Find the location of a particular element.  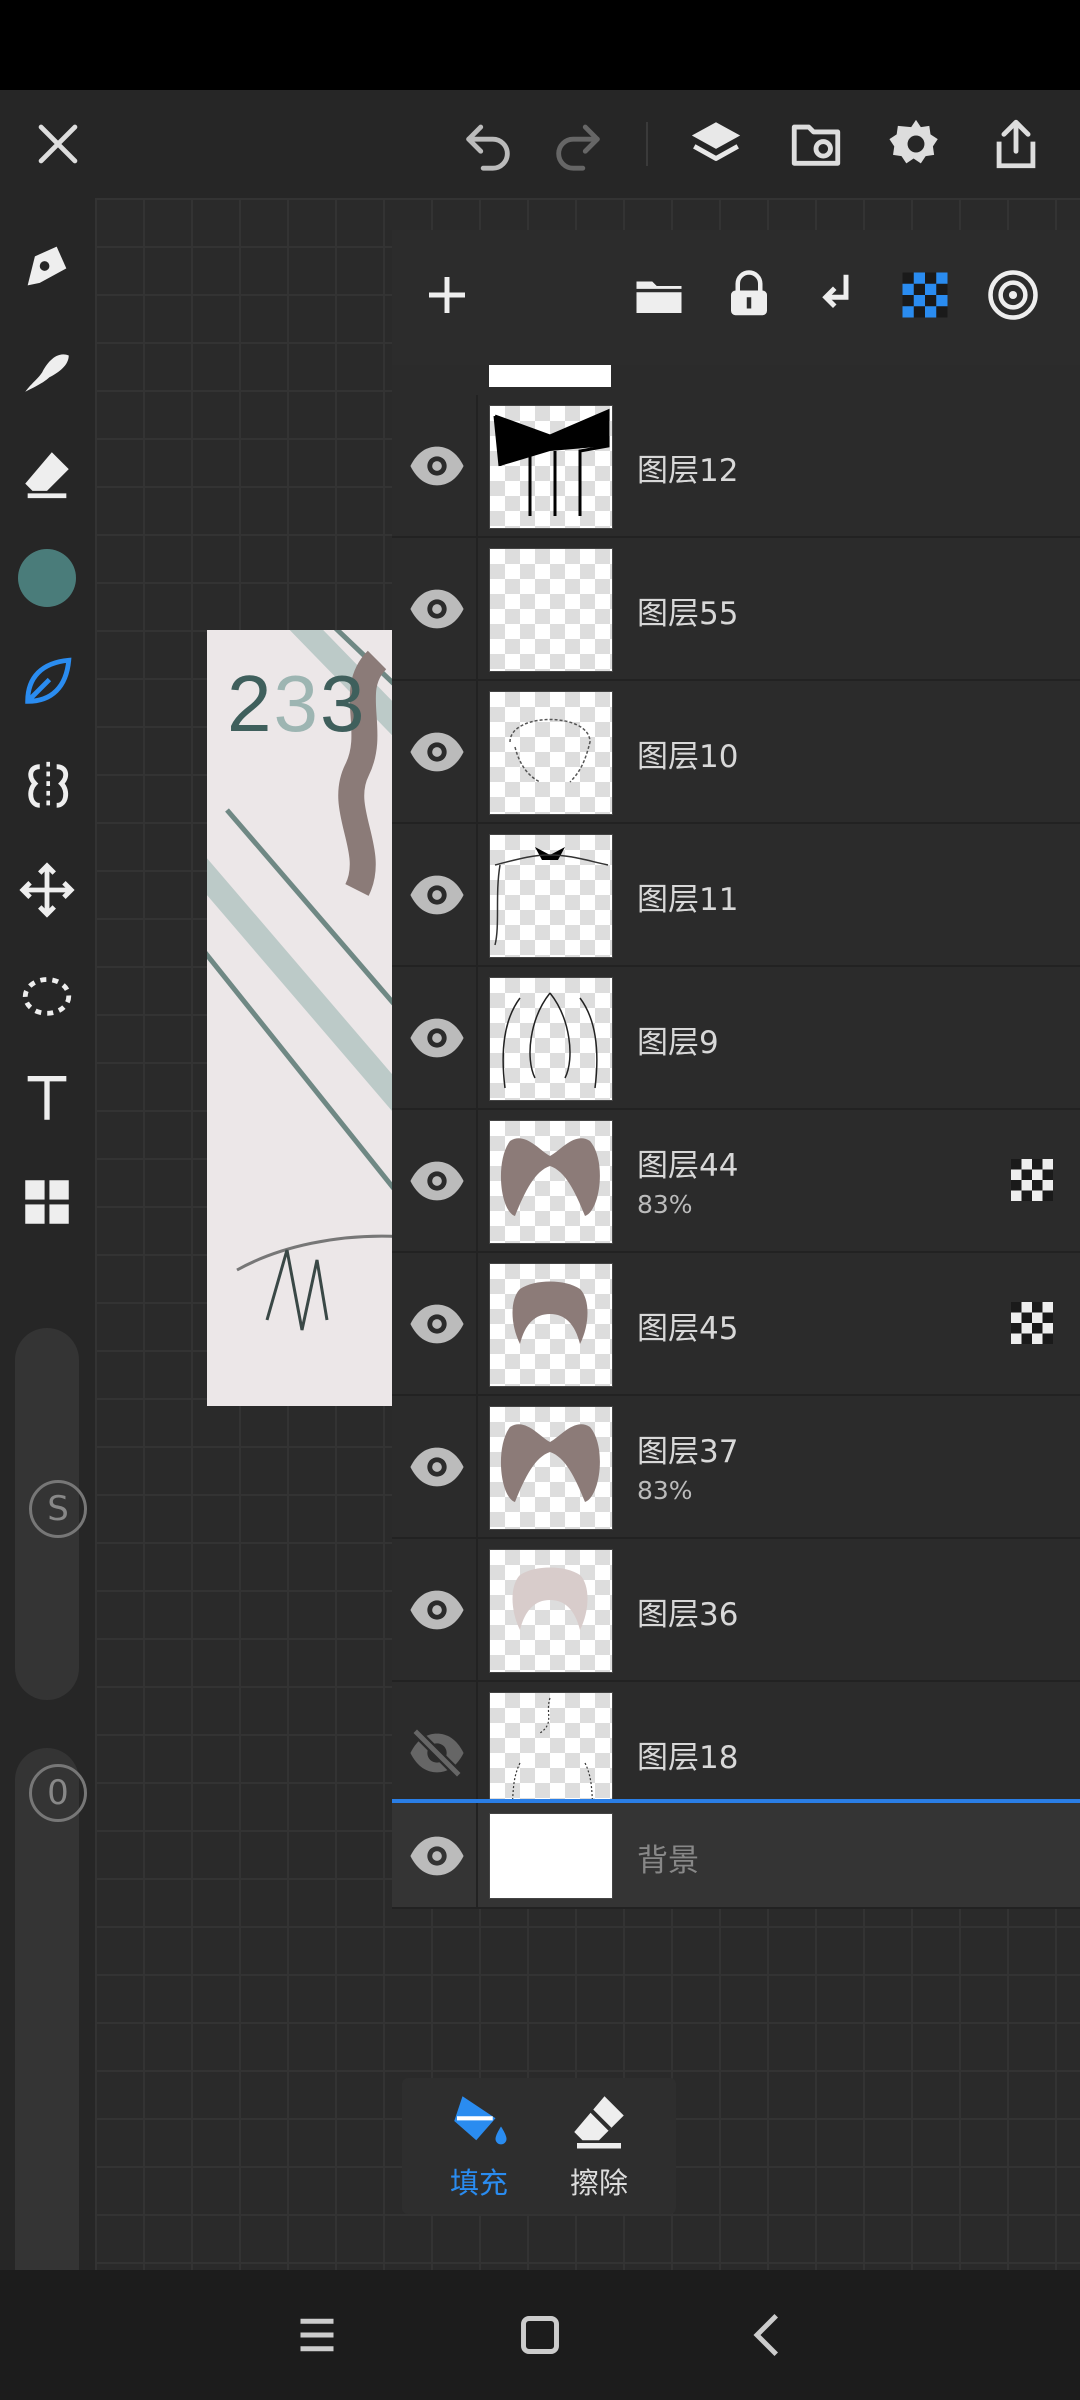

redo-icon is located at coordinates (578, 147).